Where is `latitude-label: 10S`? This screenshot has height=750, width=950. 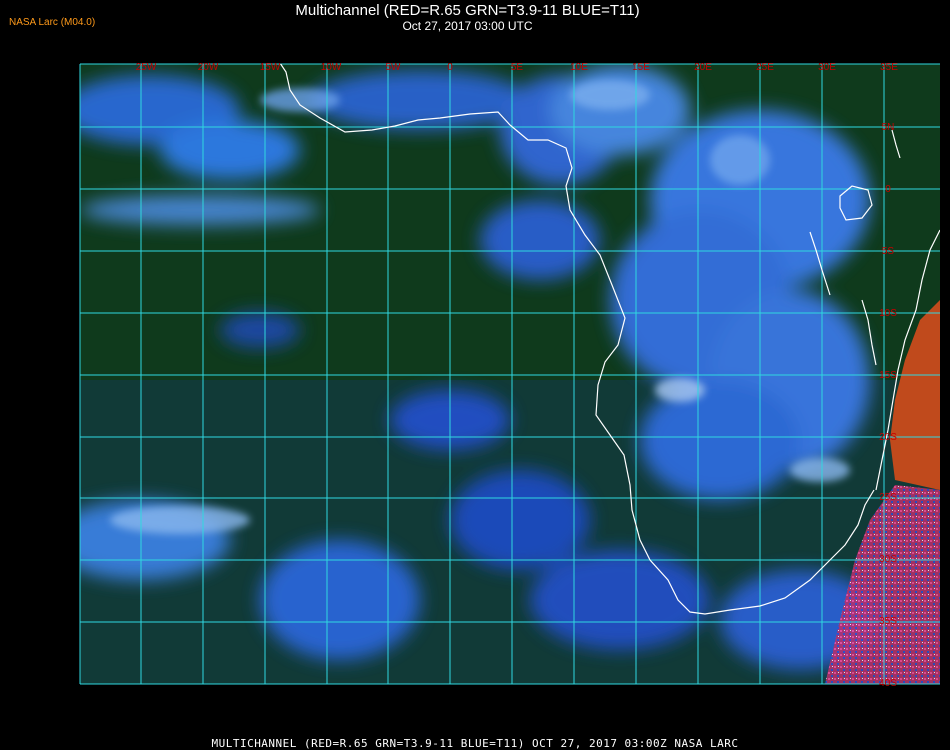 latitude-label: 10S is located at coordinates (888, 313).